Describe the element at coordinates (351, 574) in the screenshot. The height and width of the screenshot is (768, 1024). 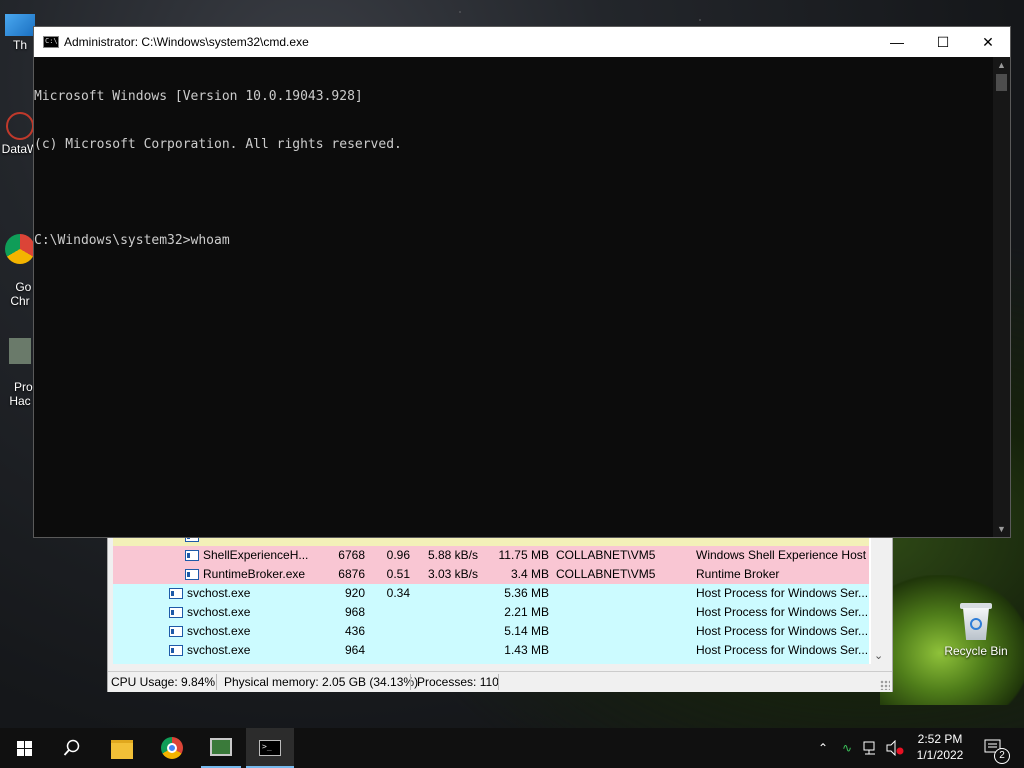
I see `process-pid: 6876` at that location.